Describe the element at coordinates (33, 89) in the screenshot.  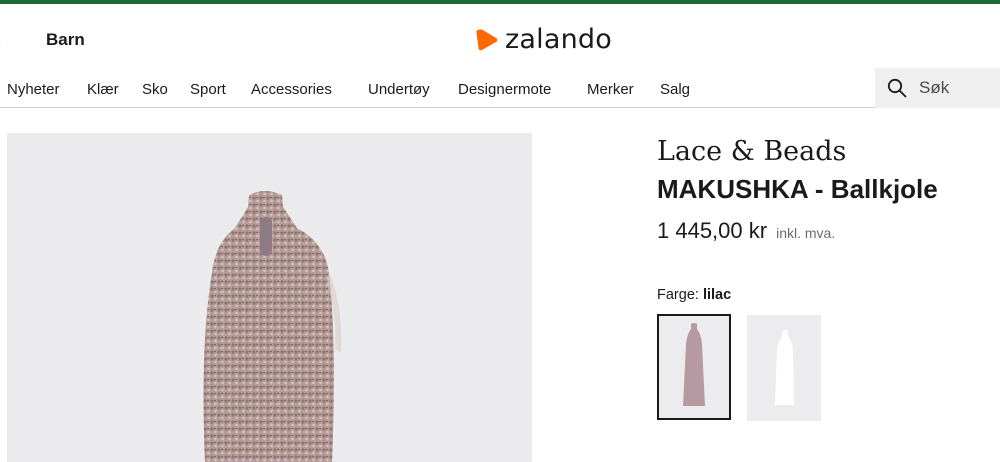
I see `nav-item-nyheter: Nyheter` at that location.